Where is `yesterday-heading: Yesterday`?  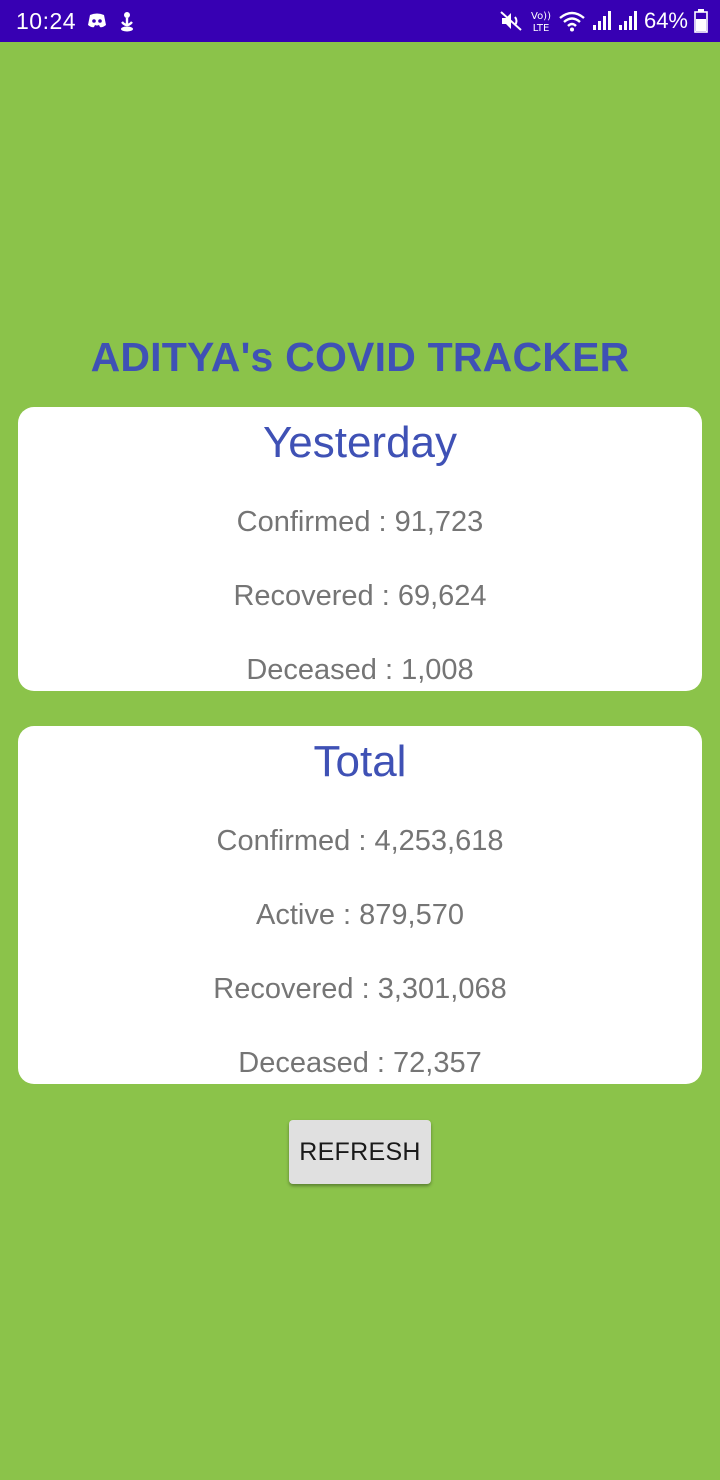
yesterday-heading: Yesterday is located at coordinates (360, 442).